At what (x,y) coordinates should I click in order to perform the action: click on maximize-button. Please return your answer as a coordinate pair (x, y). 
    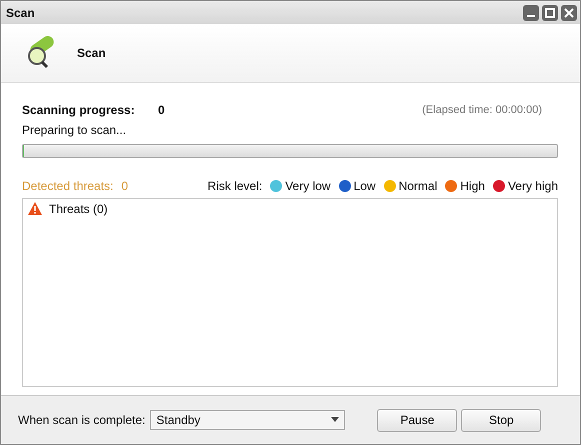
    Looking at the image, I should click on (550, 12).